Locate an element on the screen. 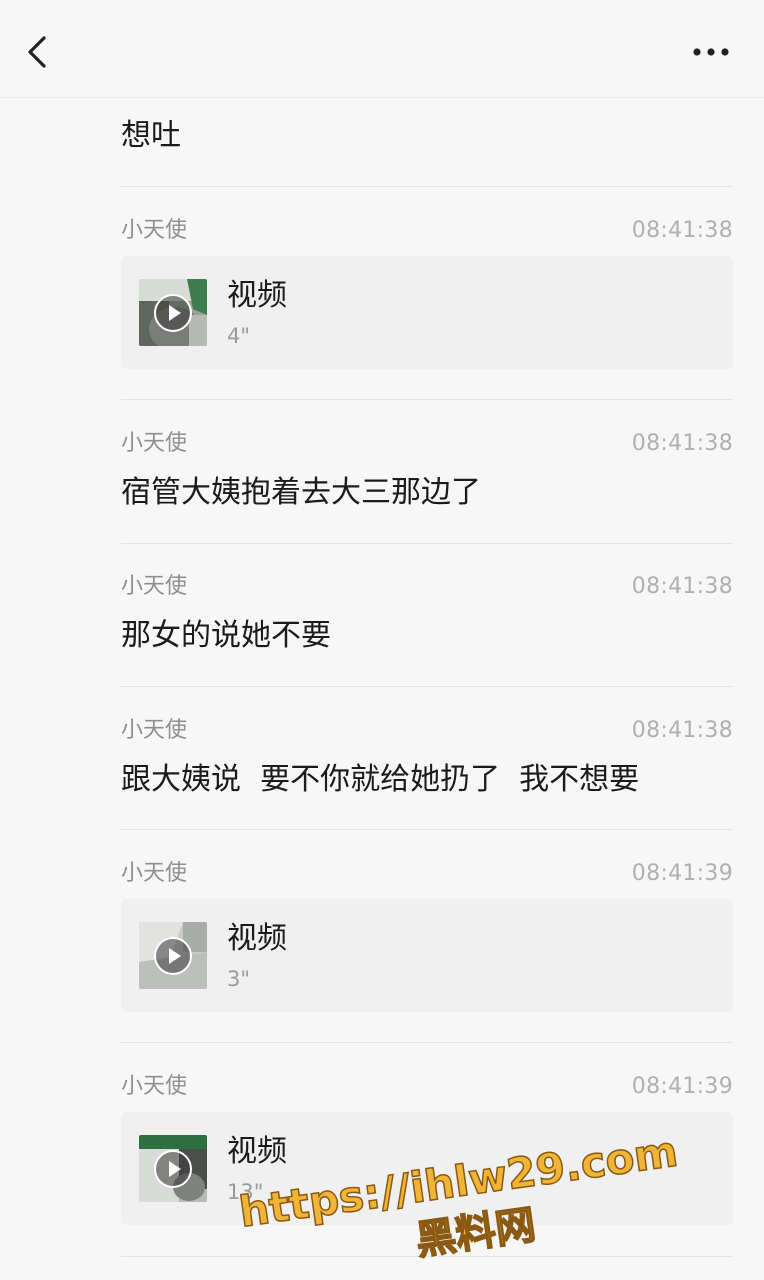  video-duration: 13" is located at coordinates (245, 1192).